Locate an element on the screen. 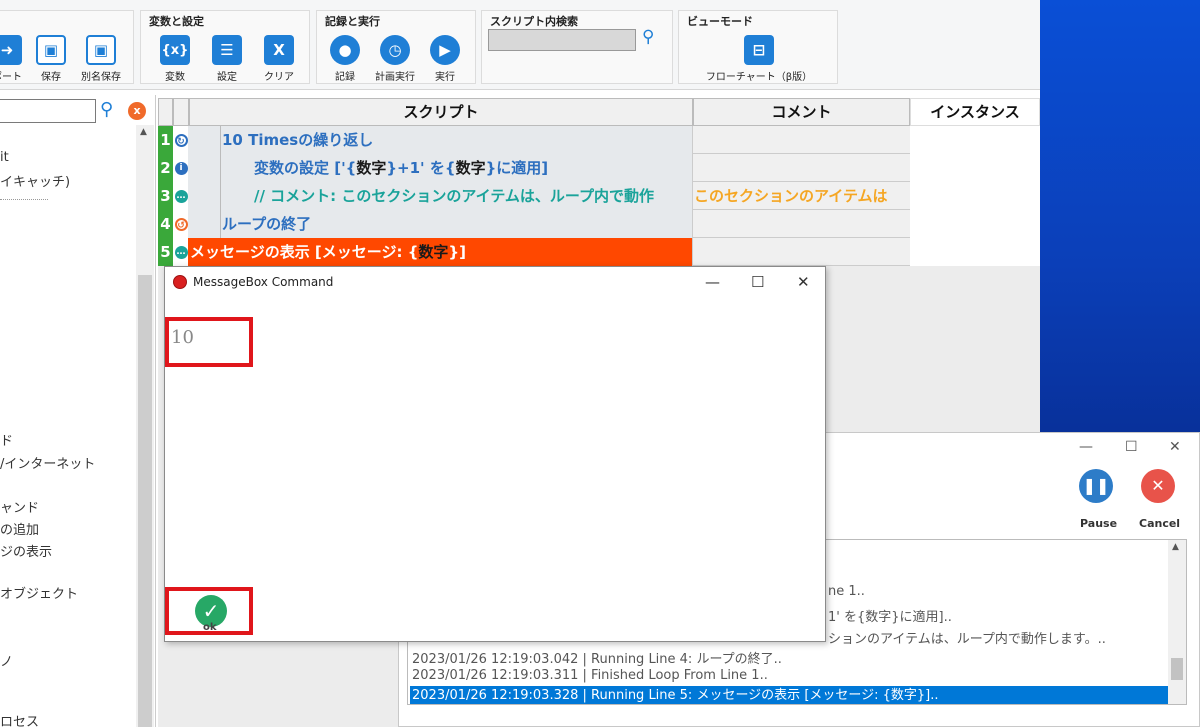 This screenshot has height=727, width=1200. variable-icon: i is located at coordinates (181, 168).